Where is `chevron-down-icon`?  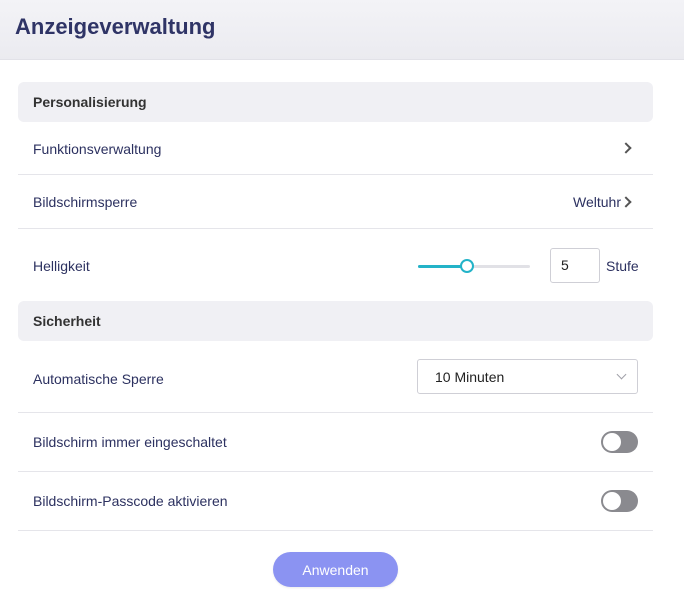 chevron-down-icon is located at coordinates (621, 374).